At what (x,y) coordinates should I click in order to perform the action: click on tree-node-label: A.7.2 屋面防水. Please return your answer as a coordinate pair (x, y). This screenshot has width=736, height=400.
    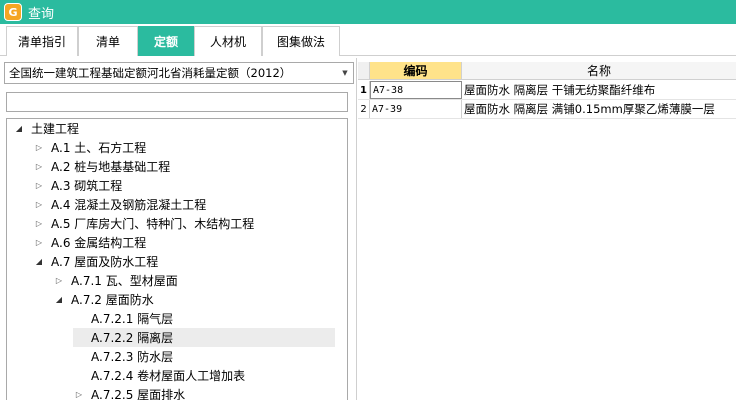
    Looking at the image, I should click on (112, 300).